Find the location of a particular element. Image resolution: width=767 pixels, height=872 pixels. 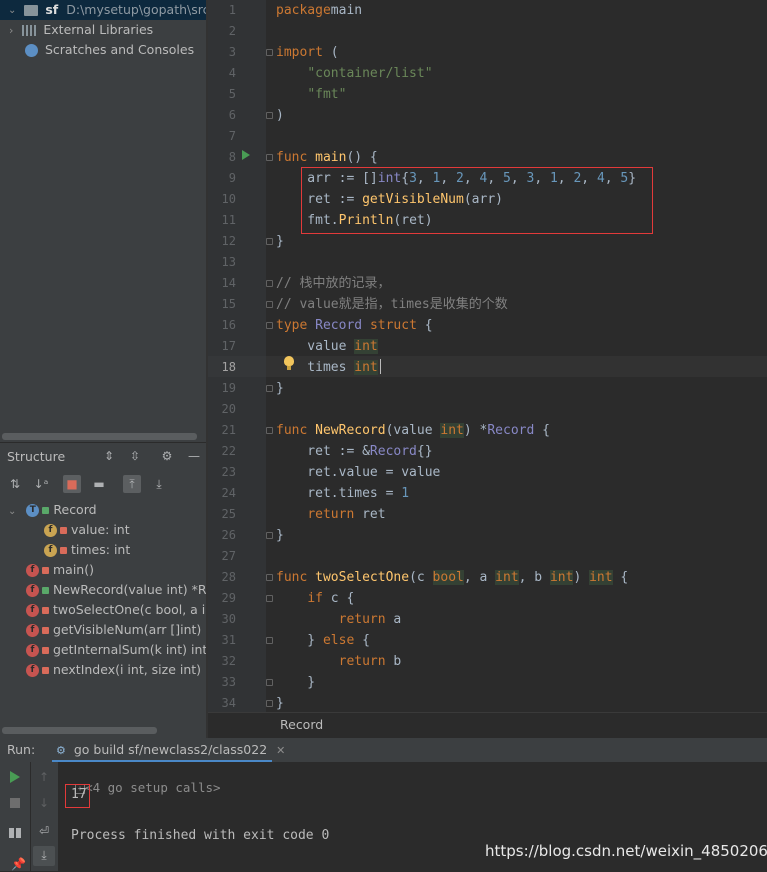

run-gutter-icon is located at coordinates (246, 155).